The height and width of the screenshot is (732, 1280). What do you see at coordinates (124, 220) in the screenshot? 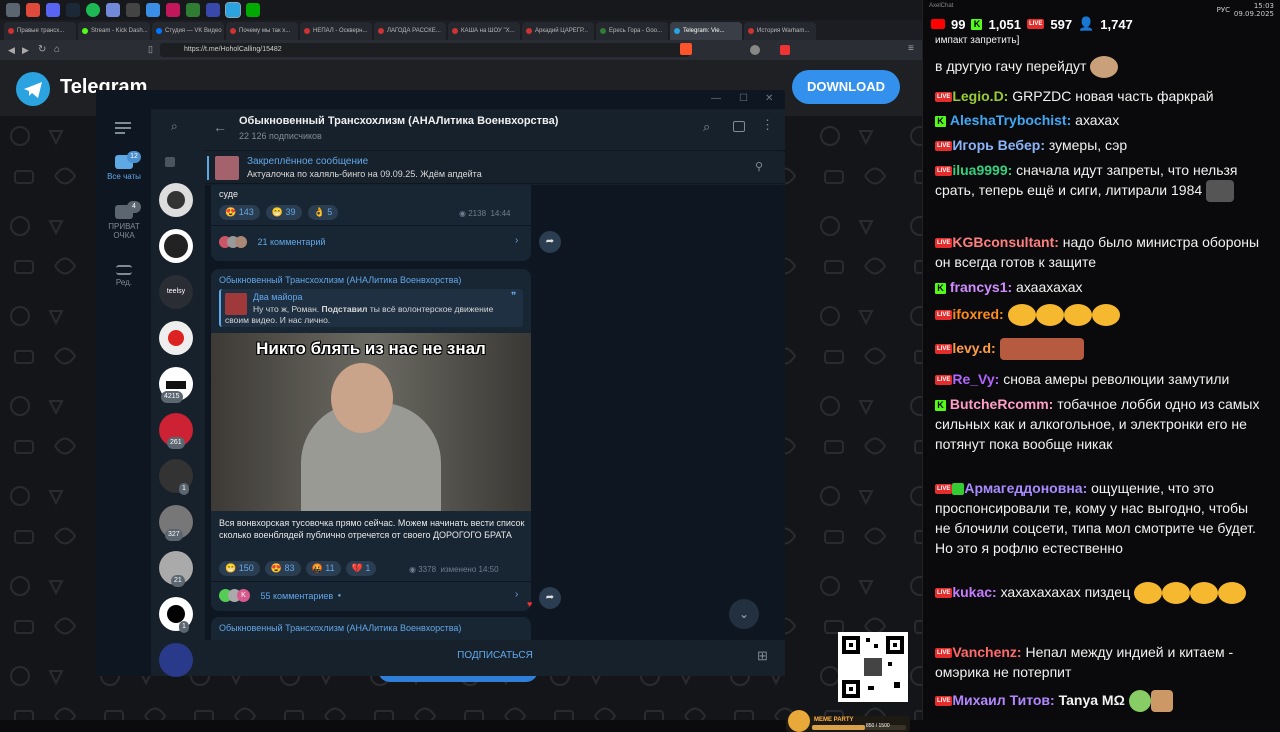
I see `folder-private: 4 ПРИВАТ ОЧКА` at bounding box center [124, 220].